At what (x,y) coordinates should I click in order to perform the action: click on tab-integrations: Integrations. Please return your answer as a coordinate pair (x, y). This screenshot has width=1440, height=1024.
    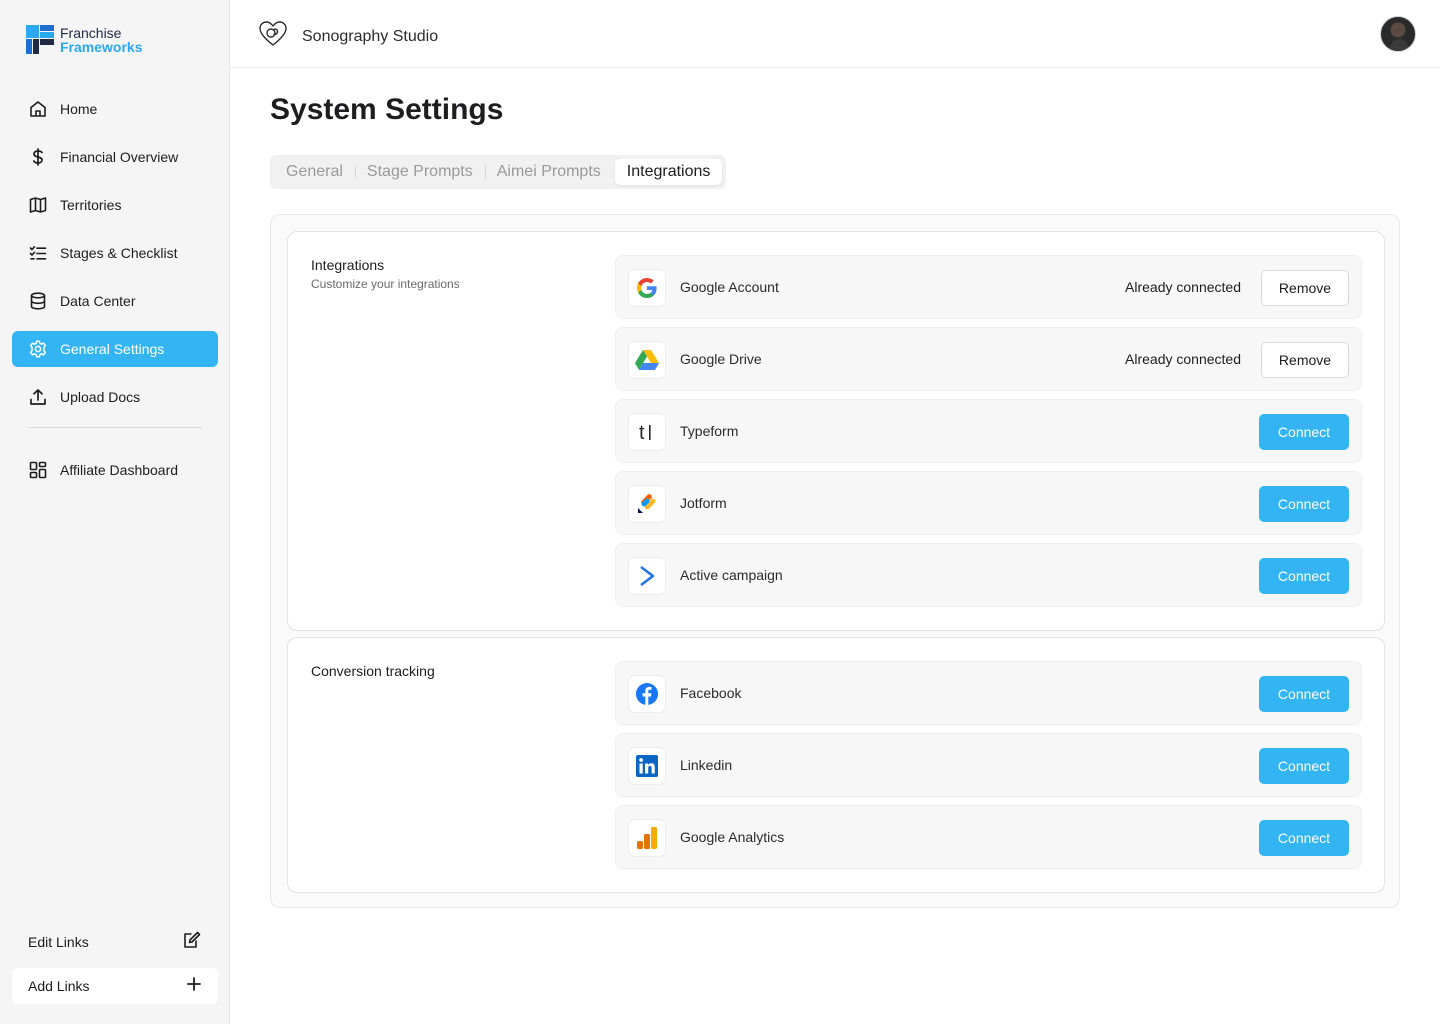
    Looking at the image, I should click on (668, 172).